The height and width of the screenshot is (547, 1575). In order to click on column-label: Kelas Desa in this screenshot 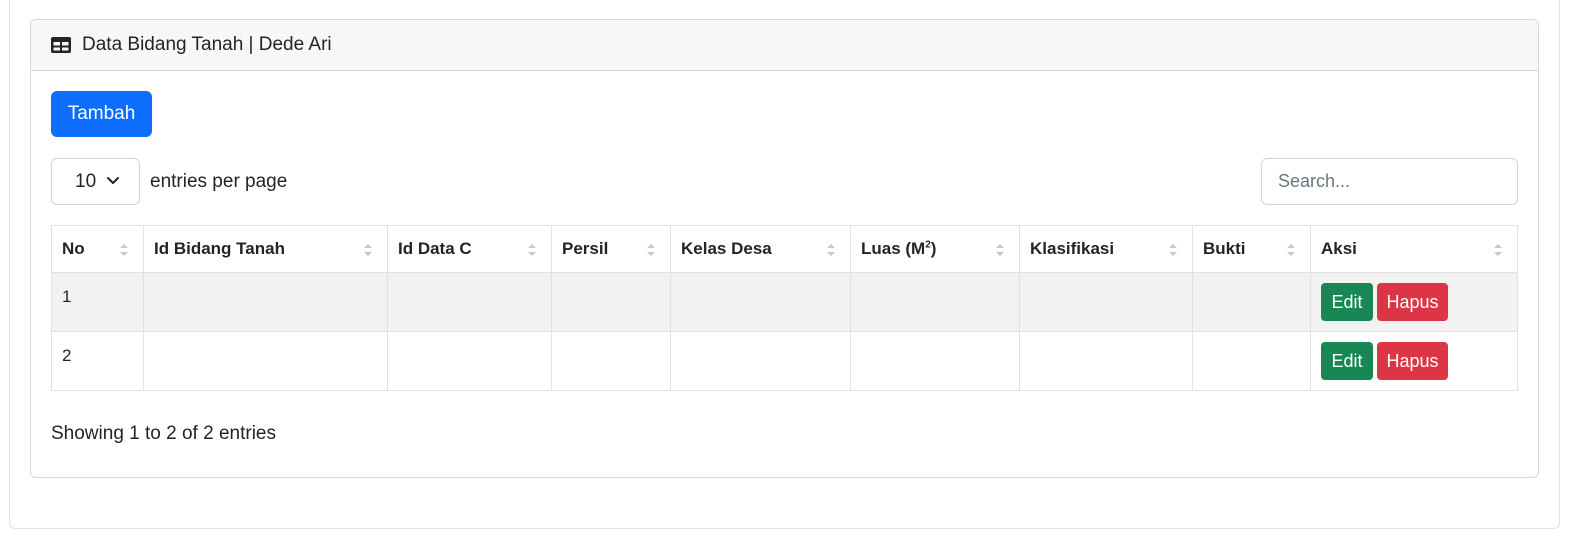, I will do `click(726, 248)`.